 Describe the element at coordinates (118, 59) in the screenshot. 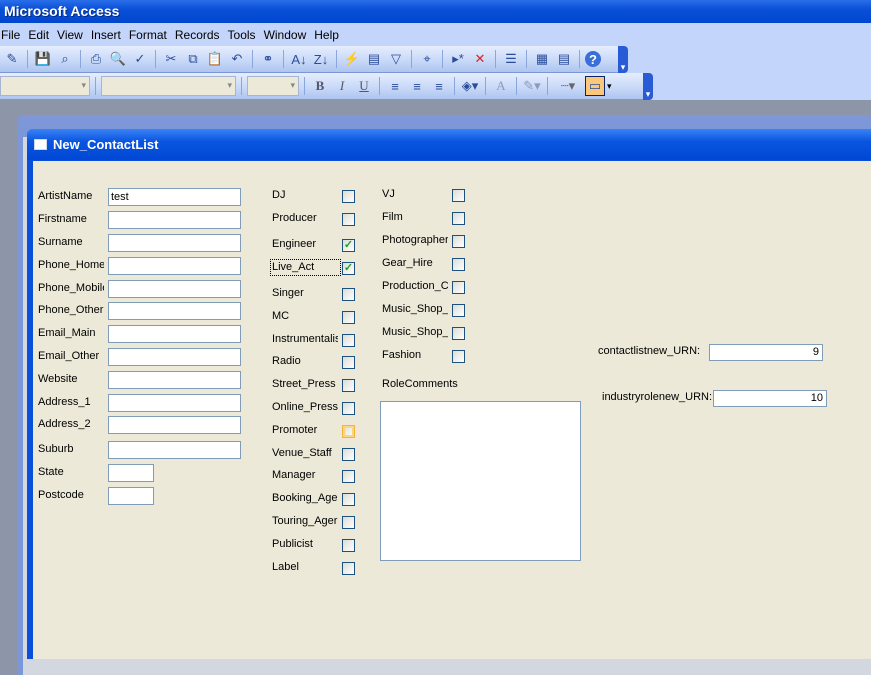

I see `print-preview-icon: 🔍` at that location.